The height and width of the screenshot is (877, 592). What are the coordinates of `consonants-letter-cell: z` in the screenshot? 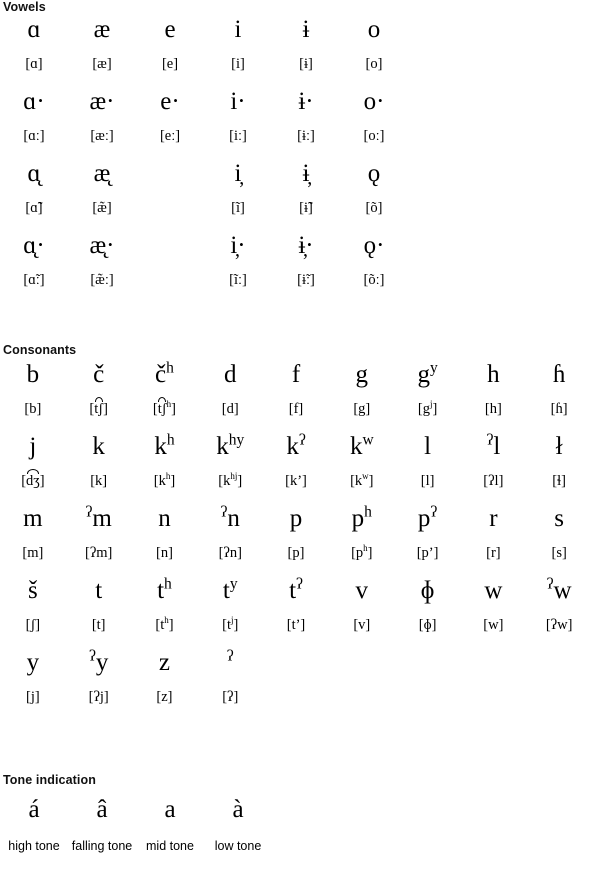 It's located at (165, 663).